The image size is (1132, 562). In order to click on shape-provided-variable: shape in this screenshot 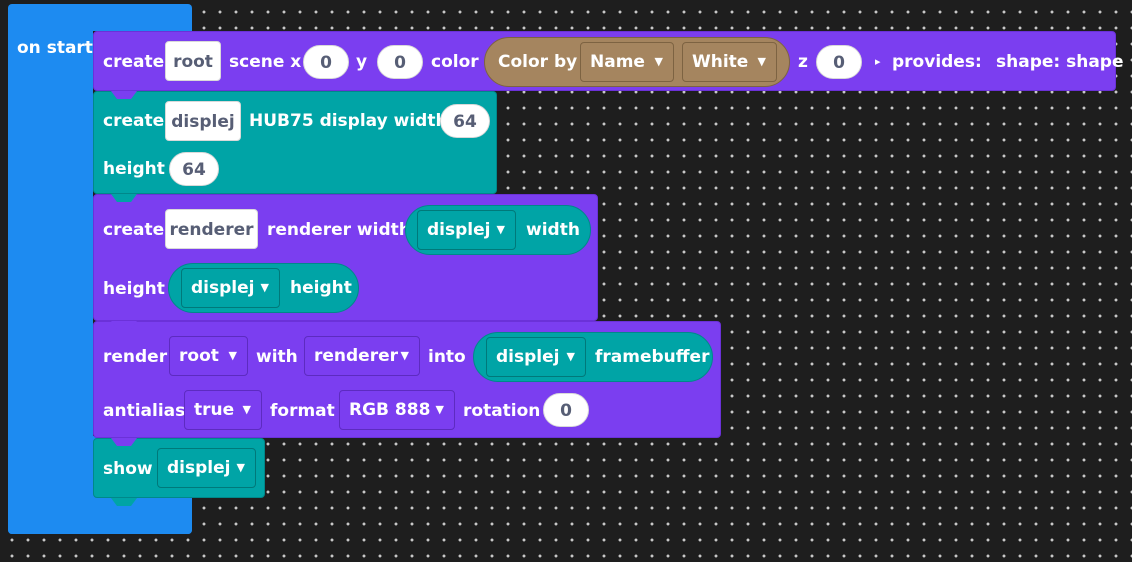, I will do `click(1060, 62)`.